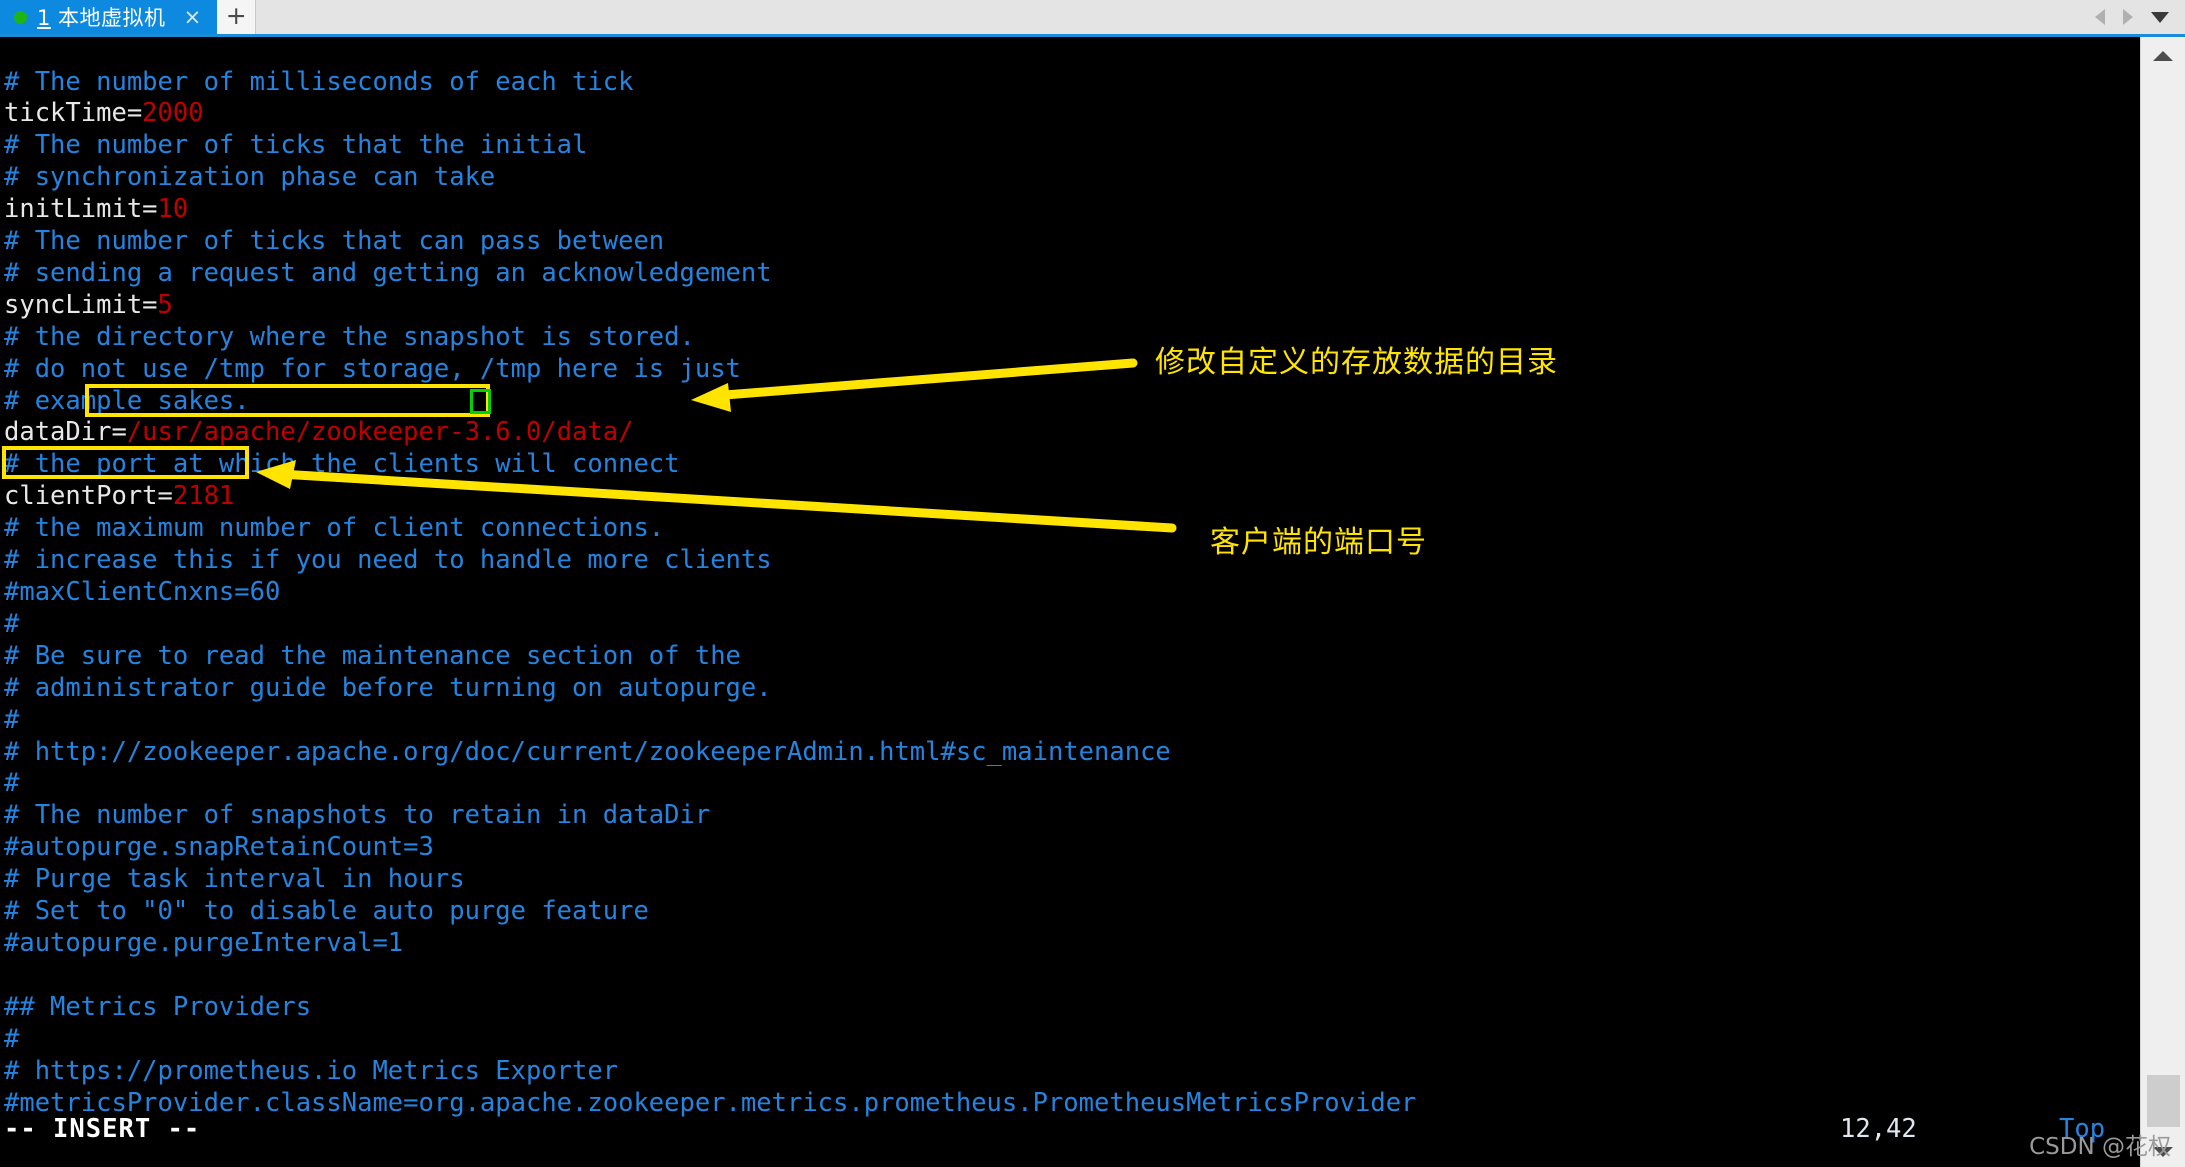 This screenshot has width=2185, height=1167. What do you see at coordinates (173, 209) in the screenshot?
I see `config-value: 10` at bounding box center [173, 209].